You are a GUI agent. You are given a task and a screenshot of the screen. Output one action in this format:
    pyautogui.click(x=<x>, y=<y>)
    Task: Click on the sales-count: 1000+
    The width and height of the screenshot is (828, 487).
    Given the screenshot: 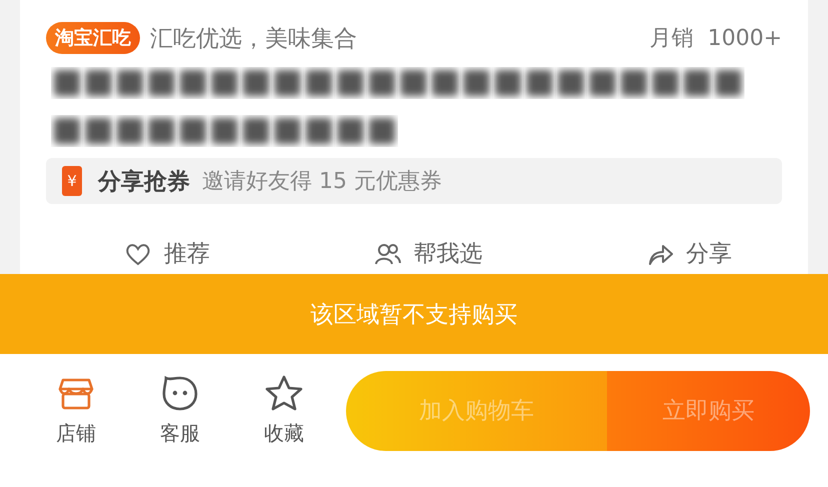 What is the action you would take?
    pyautogui.click(x=745, y=38)
    